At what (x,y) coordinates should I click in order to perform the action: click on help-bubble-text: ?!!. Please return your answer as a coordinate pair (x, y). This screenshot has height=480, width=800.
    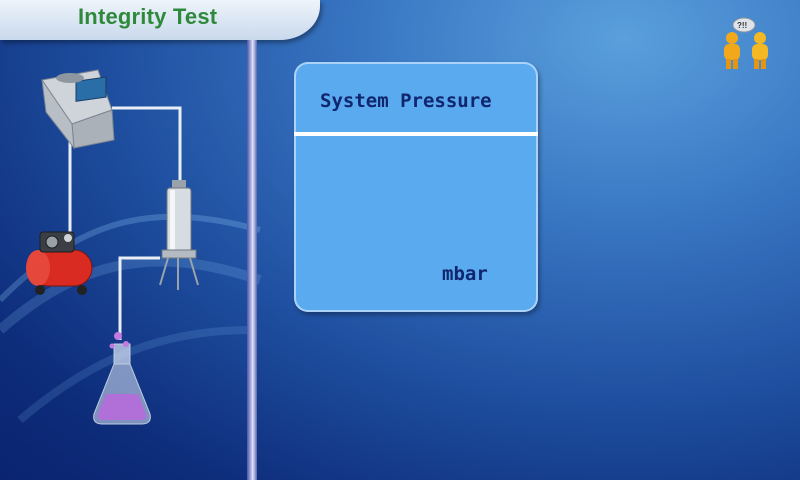
    Looking at the image, I should click on (742, 25).